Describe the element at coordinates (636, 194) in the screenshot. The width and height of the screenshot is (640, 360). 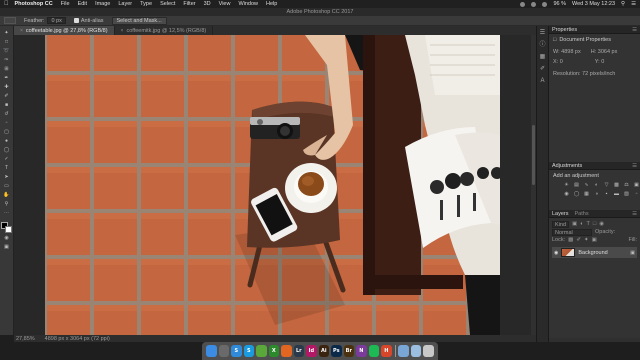
I see `selective-color-icon: ▫` at that location.